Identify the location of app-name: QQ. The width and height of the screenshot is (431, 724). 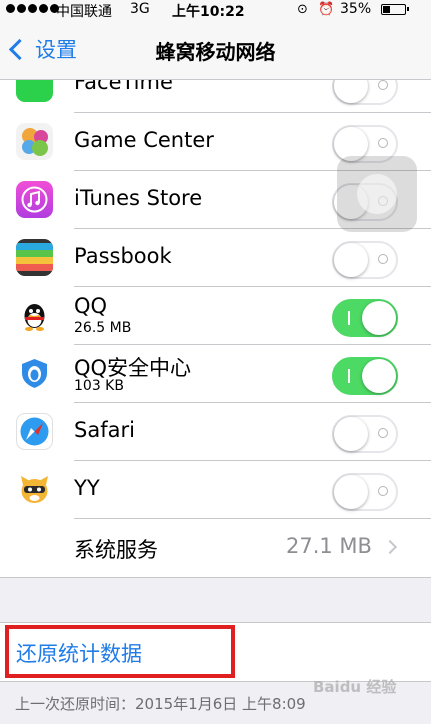
(91, 306).